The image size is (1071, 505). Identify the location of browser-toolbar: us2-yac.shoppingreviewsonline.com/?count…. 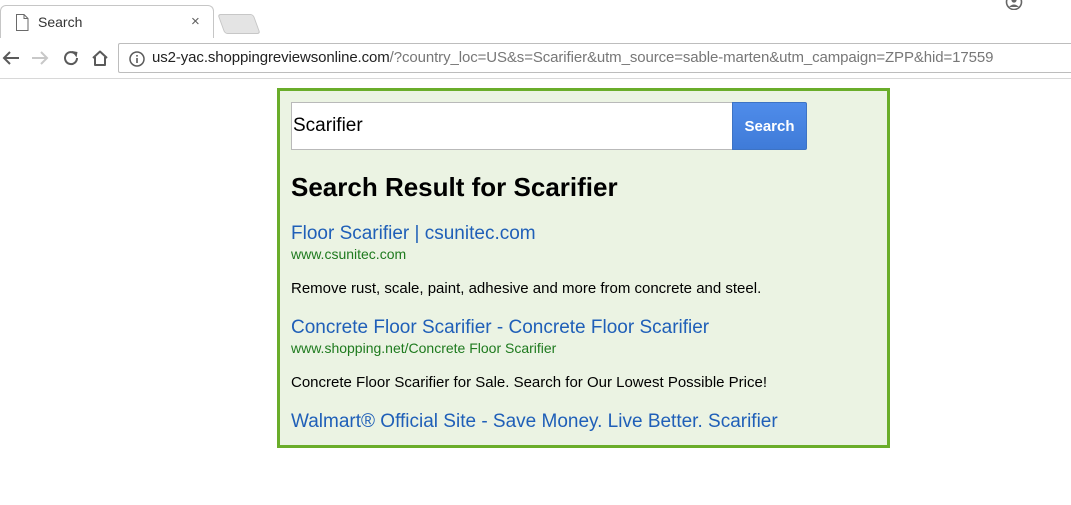
(535, 58).